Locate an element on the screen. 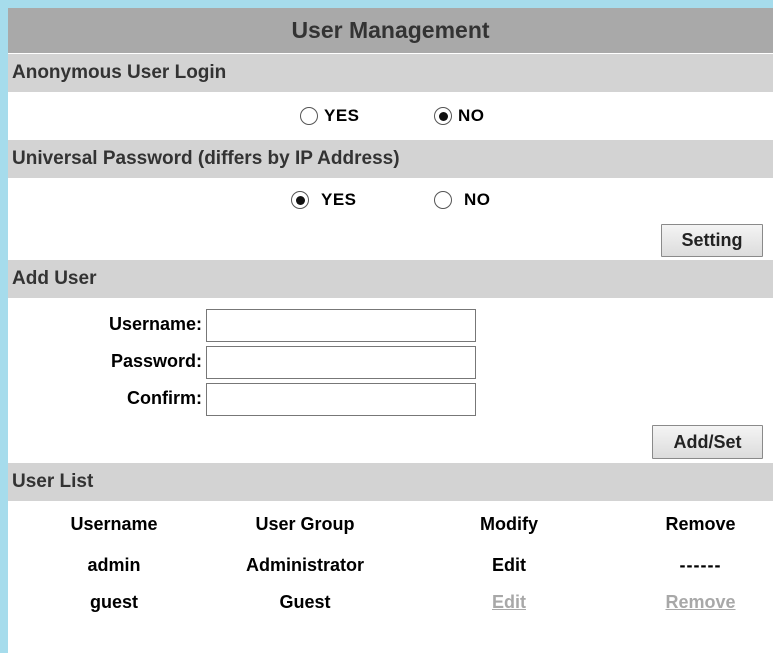  row-user-group: Administrator is located at coordinates (304, 565).